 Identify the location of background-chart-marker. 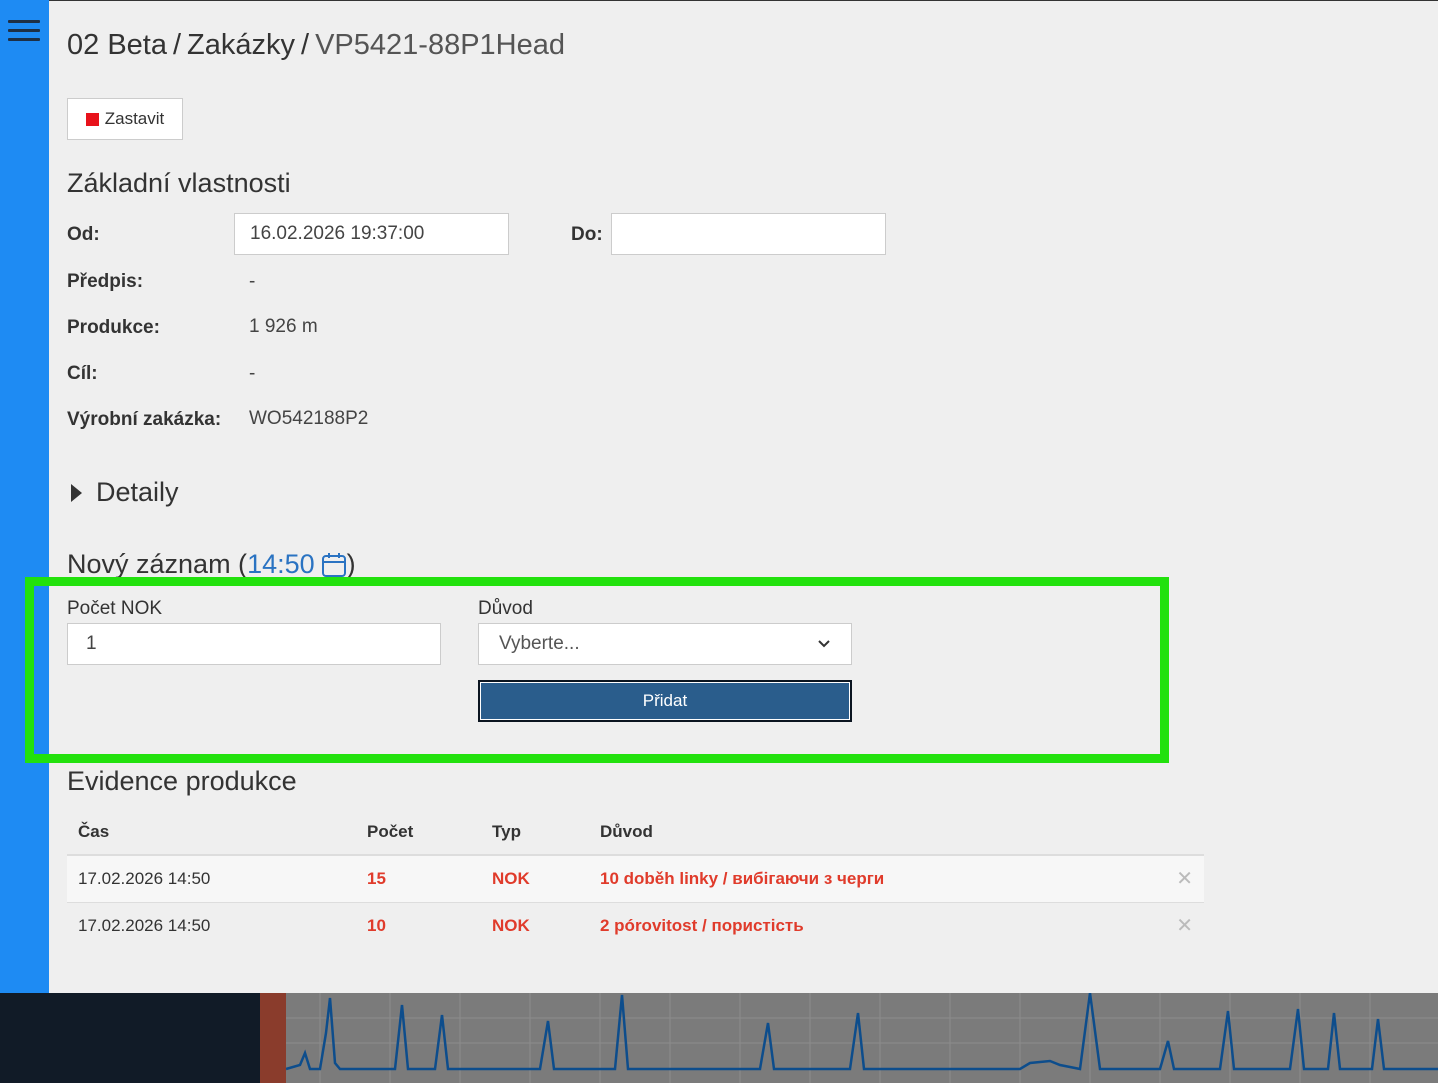
(273, 1038).